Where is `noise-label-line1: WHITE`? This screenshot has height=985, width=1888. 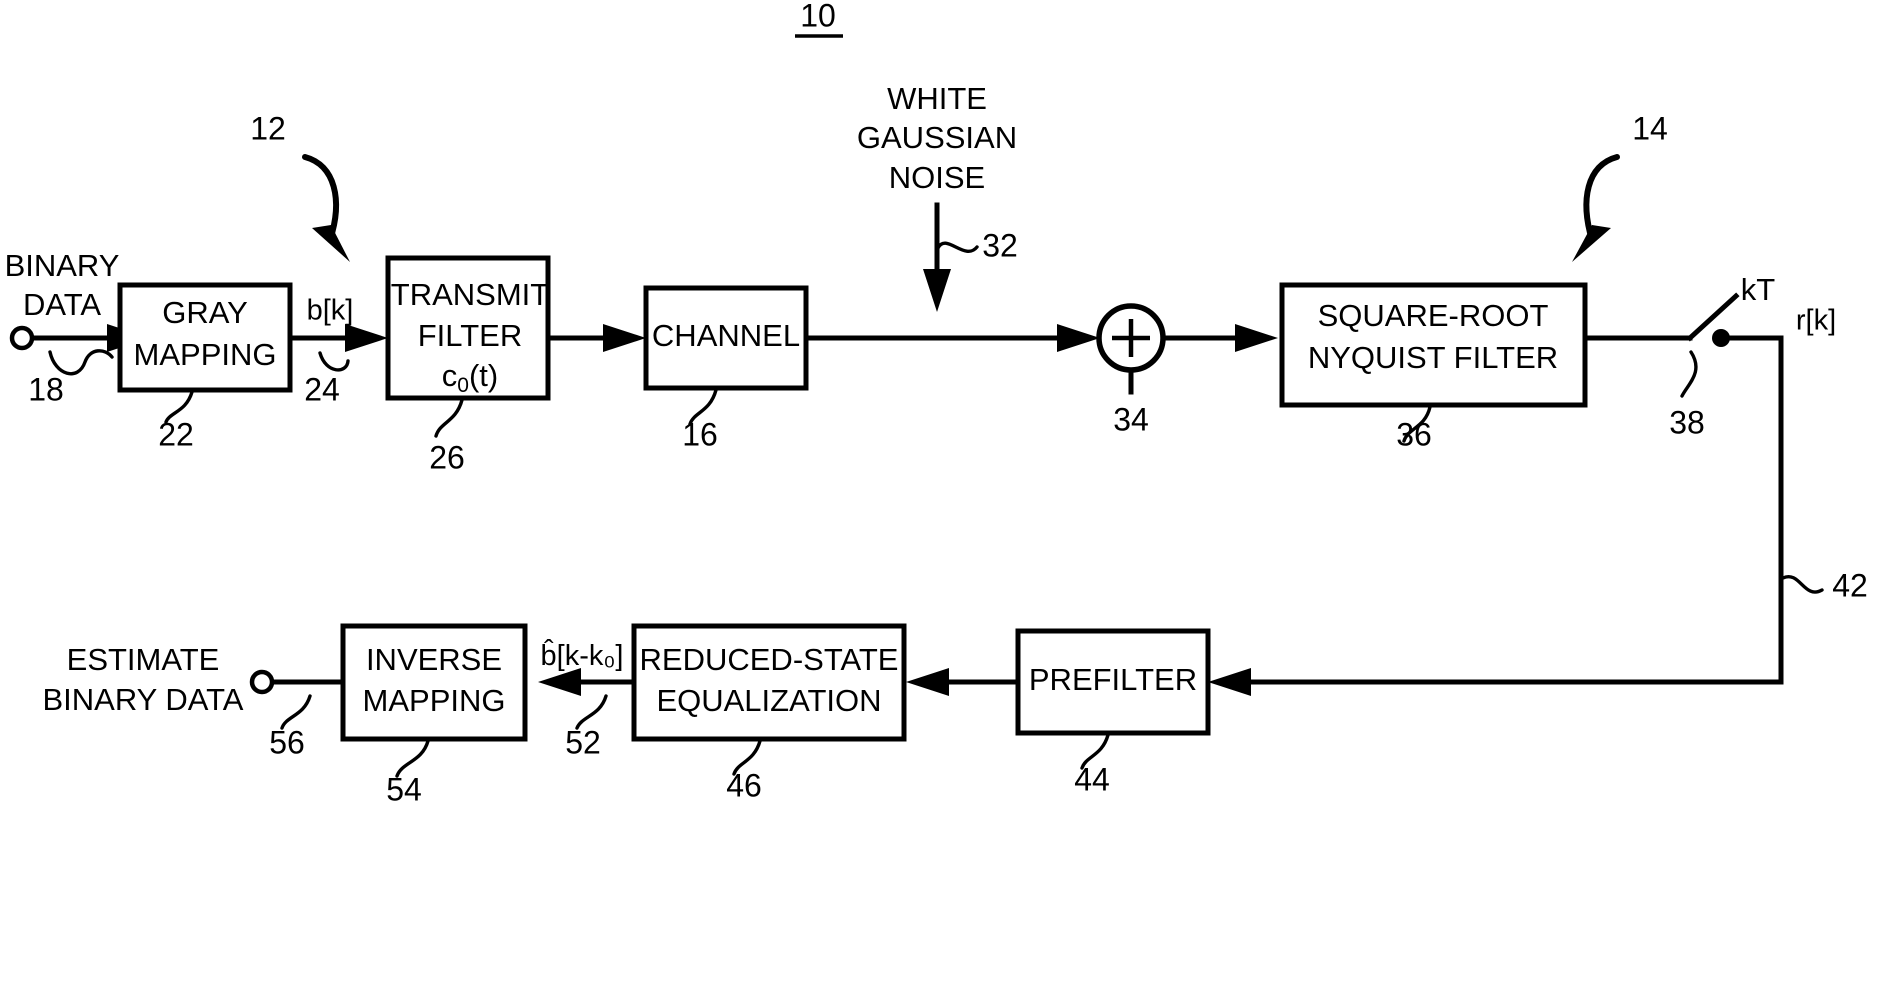
noise-label-line1: WHITE is located at coordinates (937, 98).